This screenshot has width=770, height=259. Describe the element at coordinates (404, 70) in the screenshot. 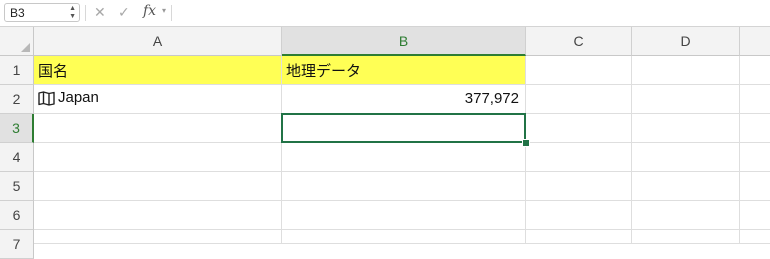

I see `cell-b1: 地理データ` at that location.